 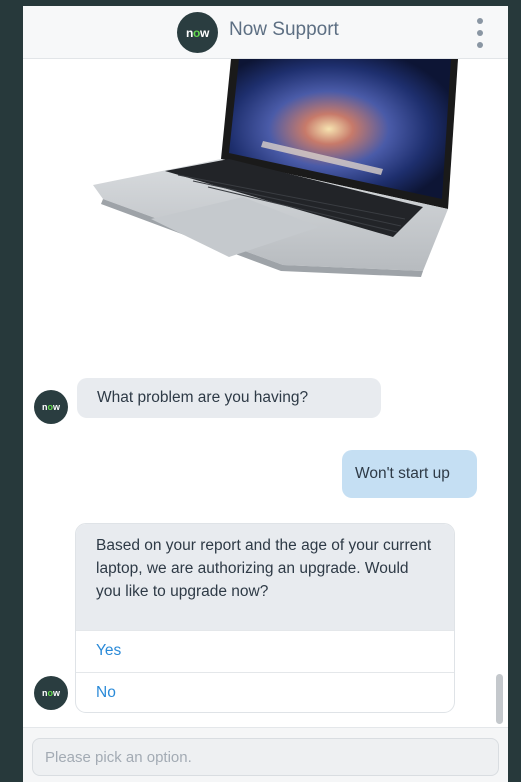 I want to click on kebab-menu-icon, so click(x=480, y=33).